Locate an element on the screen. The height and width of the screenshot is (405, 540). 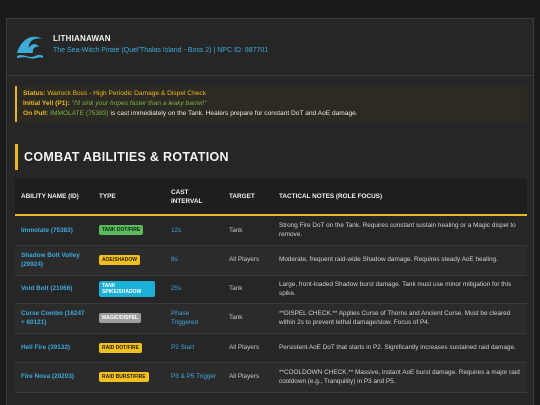
npc-name: LITHIANAWAN is located at coordinates (82, 38).